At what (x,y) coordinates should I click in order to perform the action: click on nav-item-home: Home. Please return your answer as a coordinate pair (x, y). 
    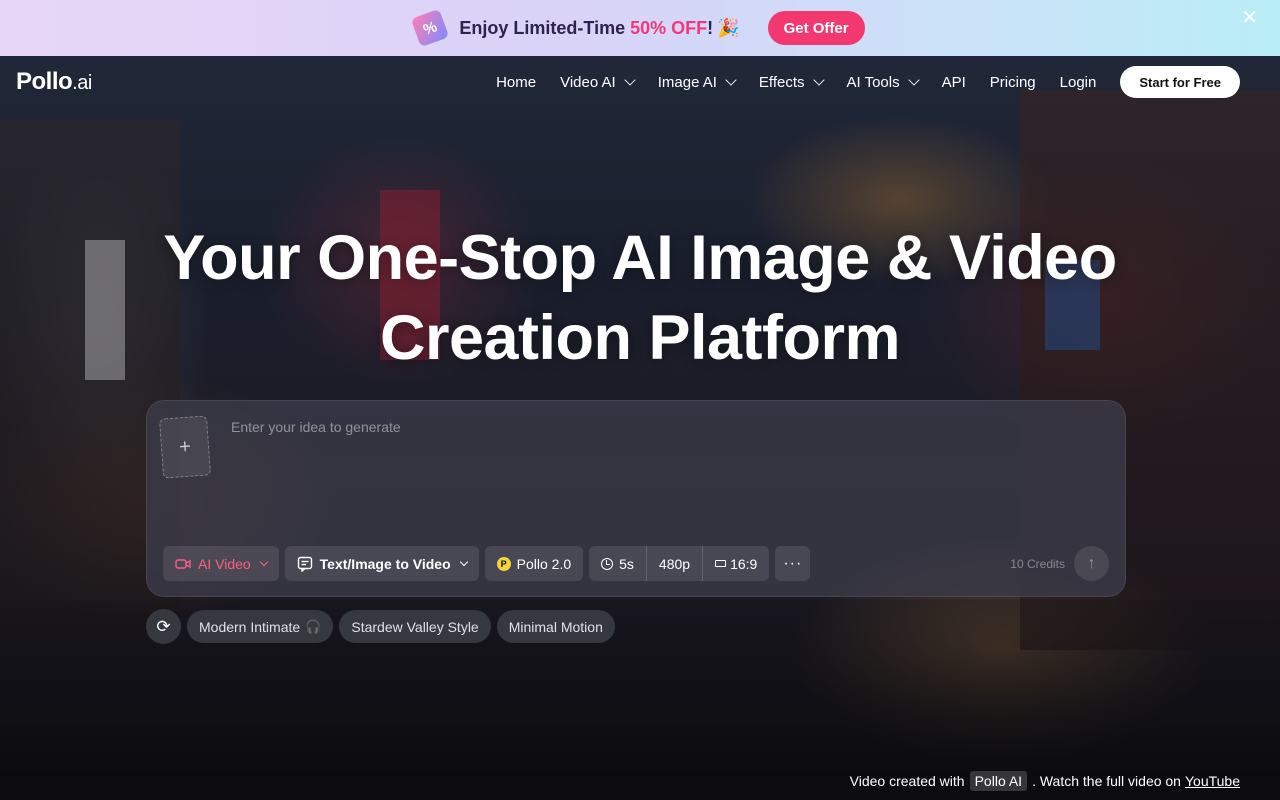
    Looking at the image, I should click on (516, 82).